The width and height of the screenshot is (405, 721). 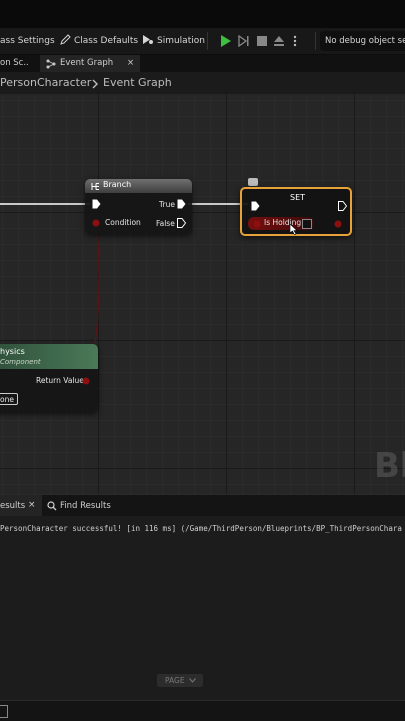 I want to click on breadcrumb-current: Event Graph, so click(x=137, y=82).